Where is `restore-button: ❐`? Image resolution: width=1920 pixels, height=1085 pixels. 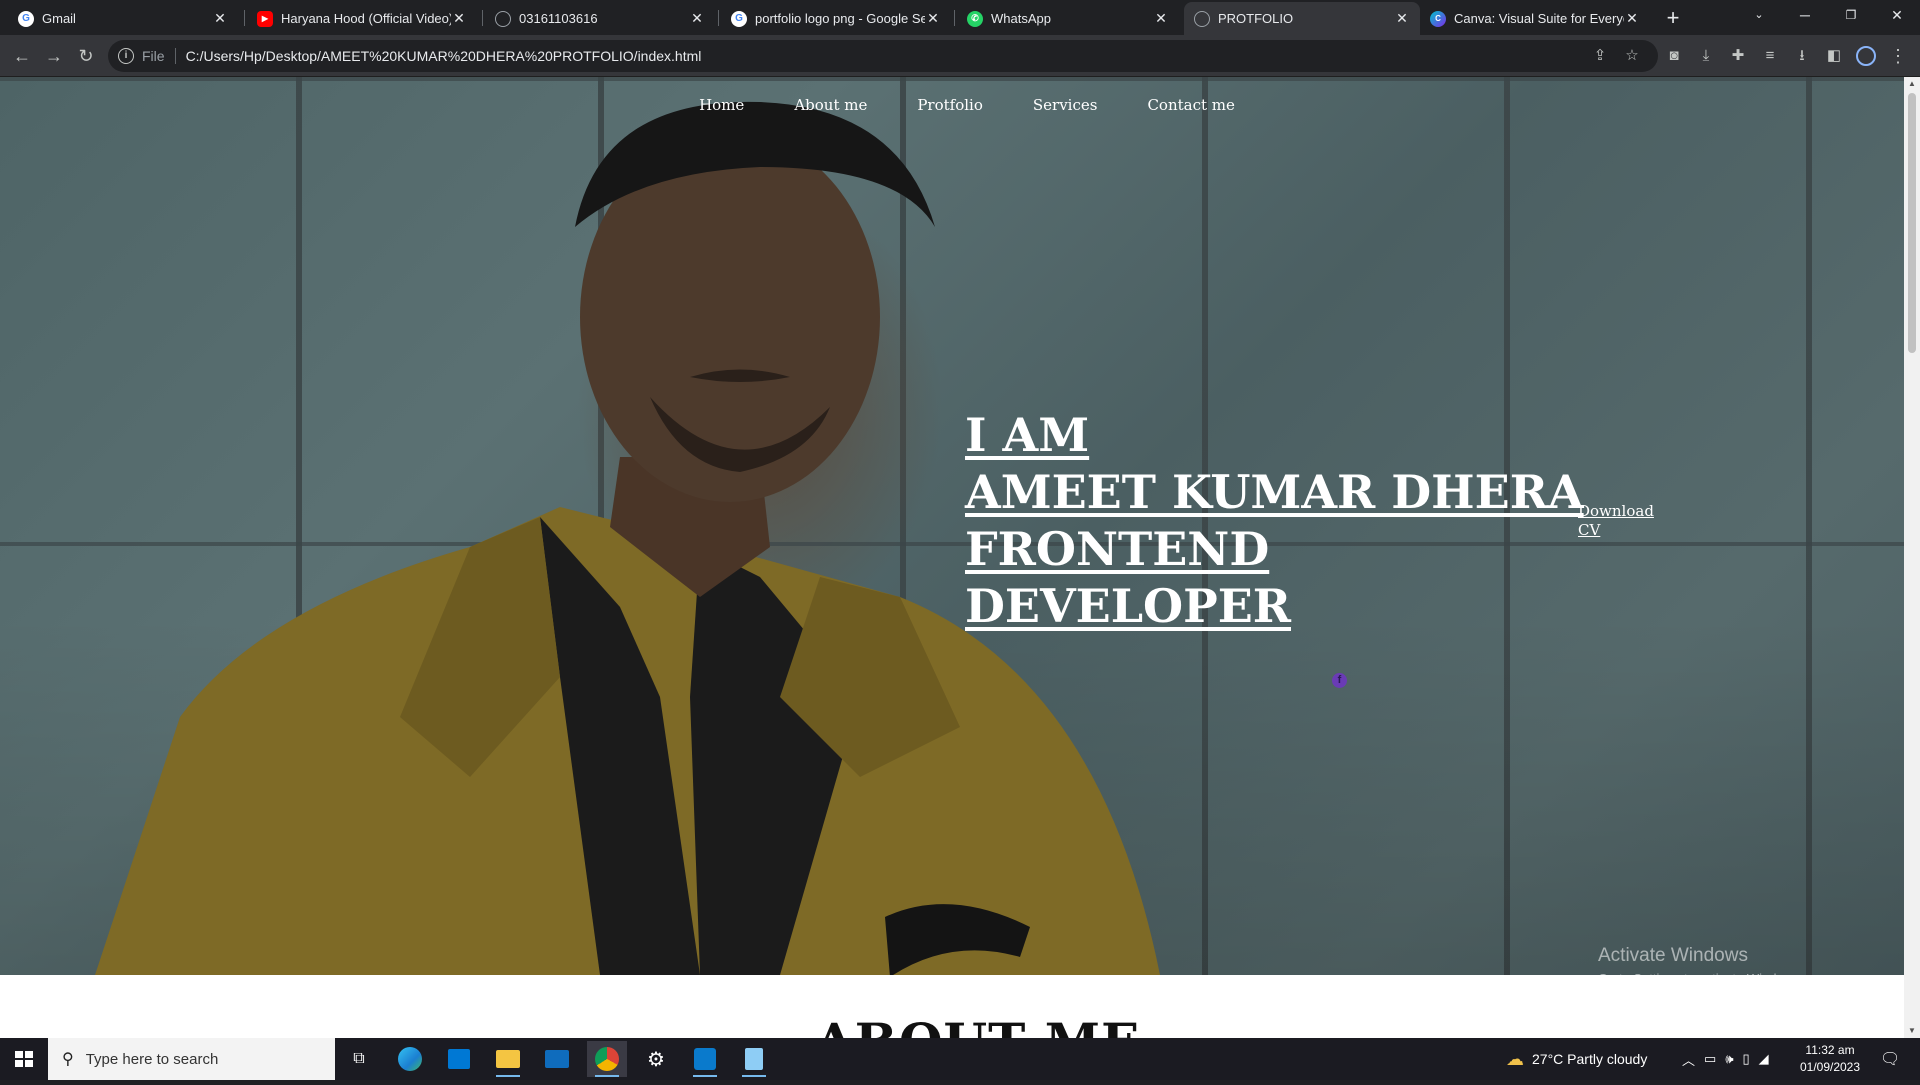 restore-button: ❐ is located at coordinates (1851, 16).